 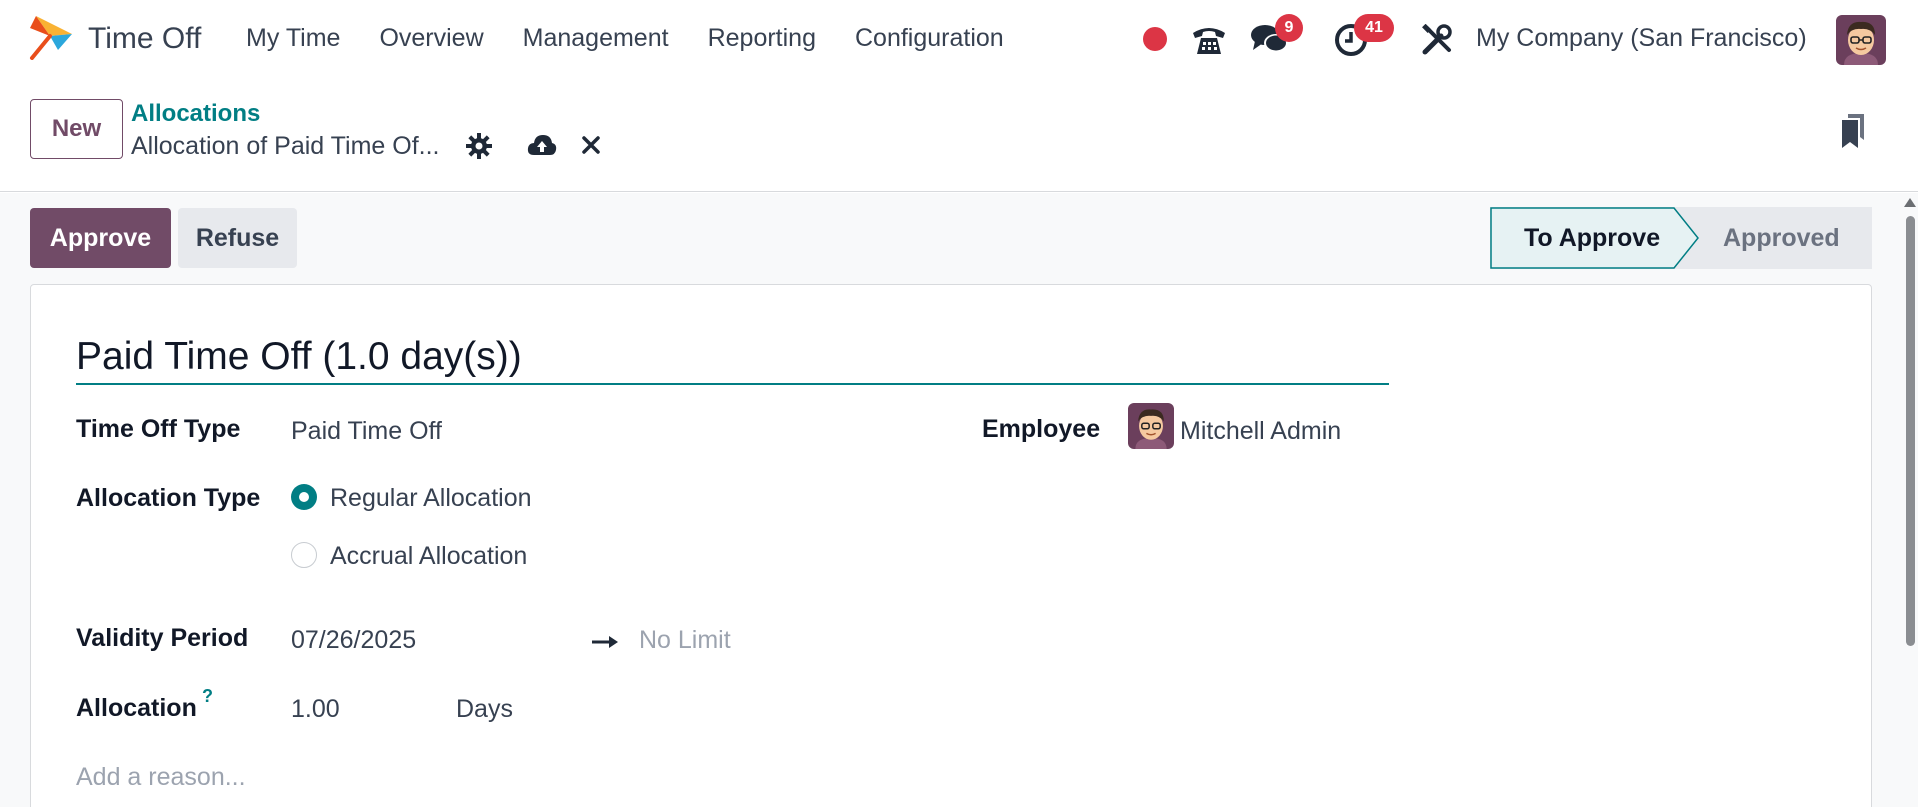 What do you see at coordinates (299, 357) in the screenshot?
I see `record-title: Paid Time Off (1.0 day(s))` at bounding box center [299, 357].